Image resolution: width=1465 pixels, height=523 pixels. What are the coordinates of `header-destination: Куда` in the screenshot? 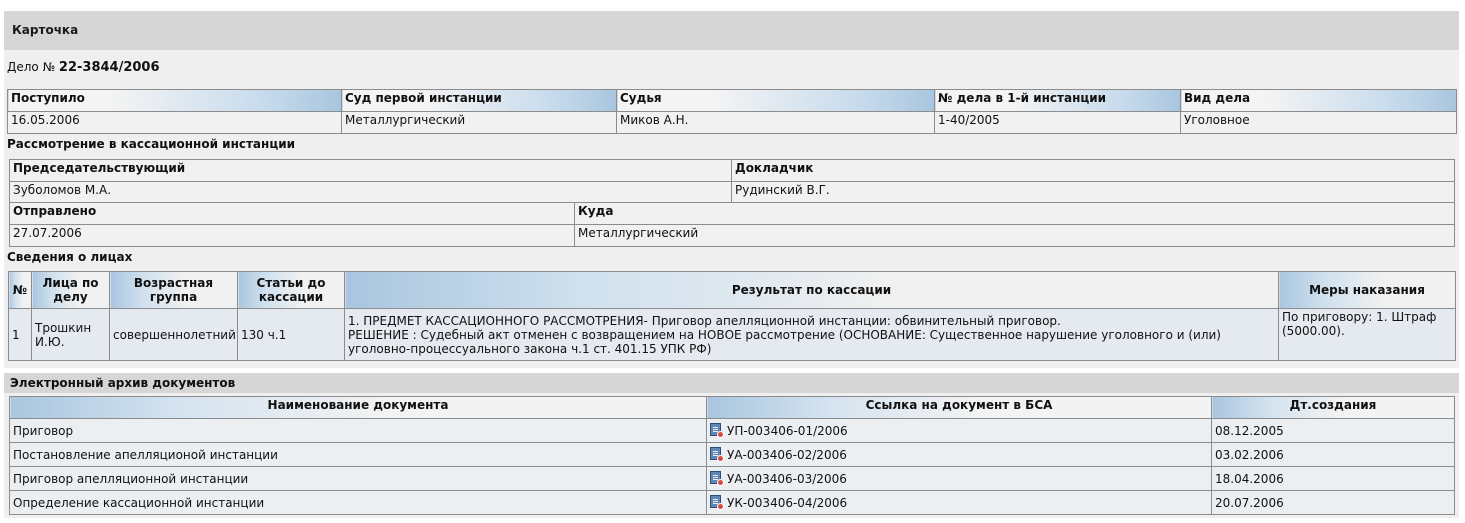 It's located at (1014, 213).